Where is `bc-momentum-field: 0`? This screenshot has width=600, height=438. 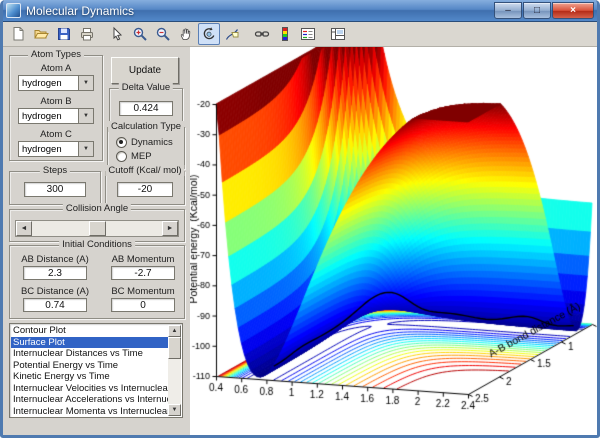 bc-momentum-field: 0 is located at coordinates (143, 305).